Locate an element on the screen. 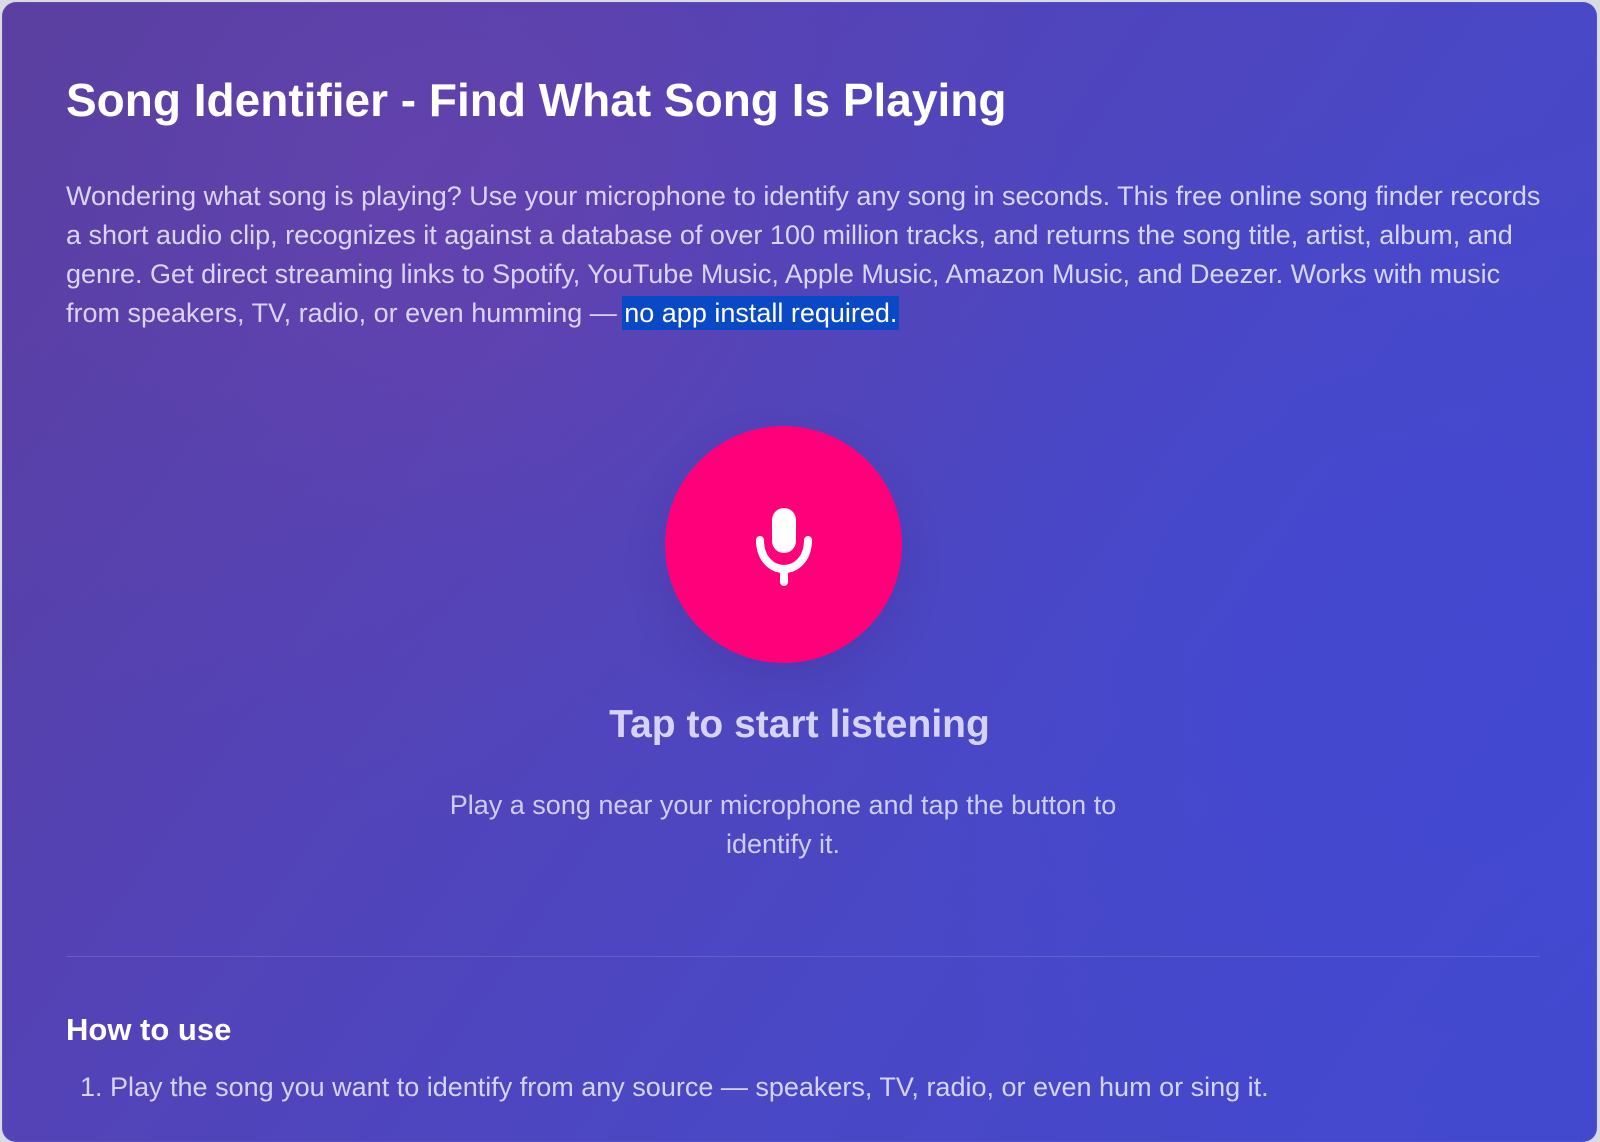 Image resolution: width=1600 pixels, height=1142 pixels. section-divider is located at coordinates (803, 956).